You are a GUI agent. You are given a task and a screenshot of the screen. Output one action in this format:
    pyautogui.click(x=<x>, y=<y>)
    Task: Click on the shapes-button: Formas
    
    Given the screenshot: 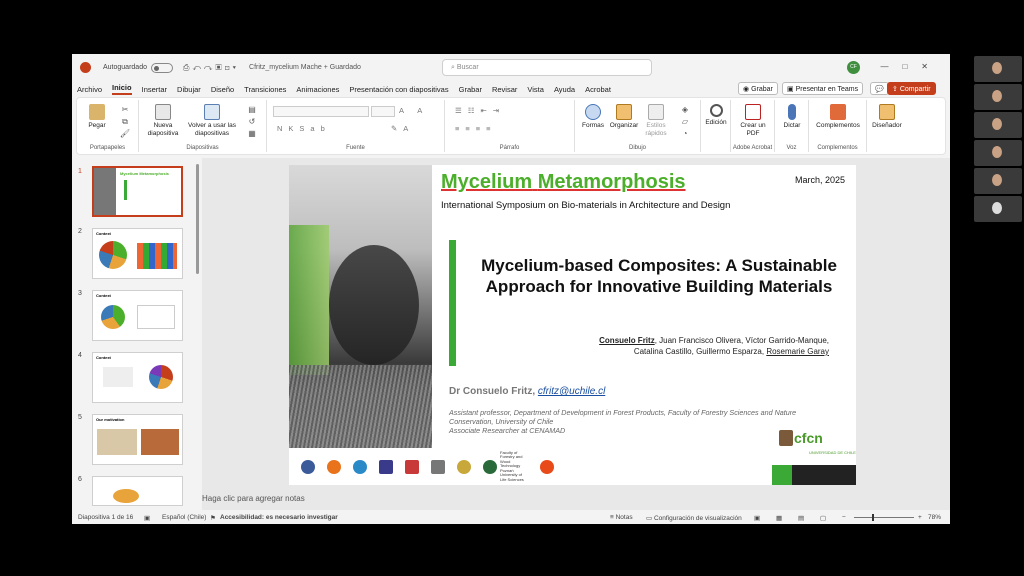 What is the action you would take?
    pyautogui.click(x=593, y=117)
    